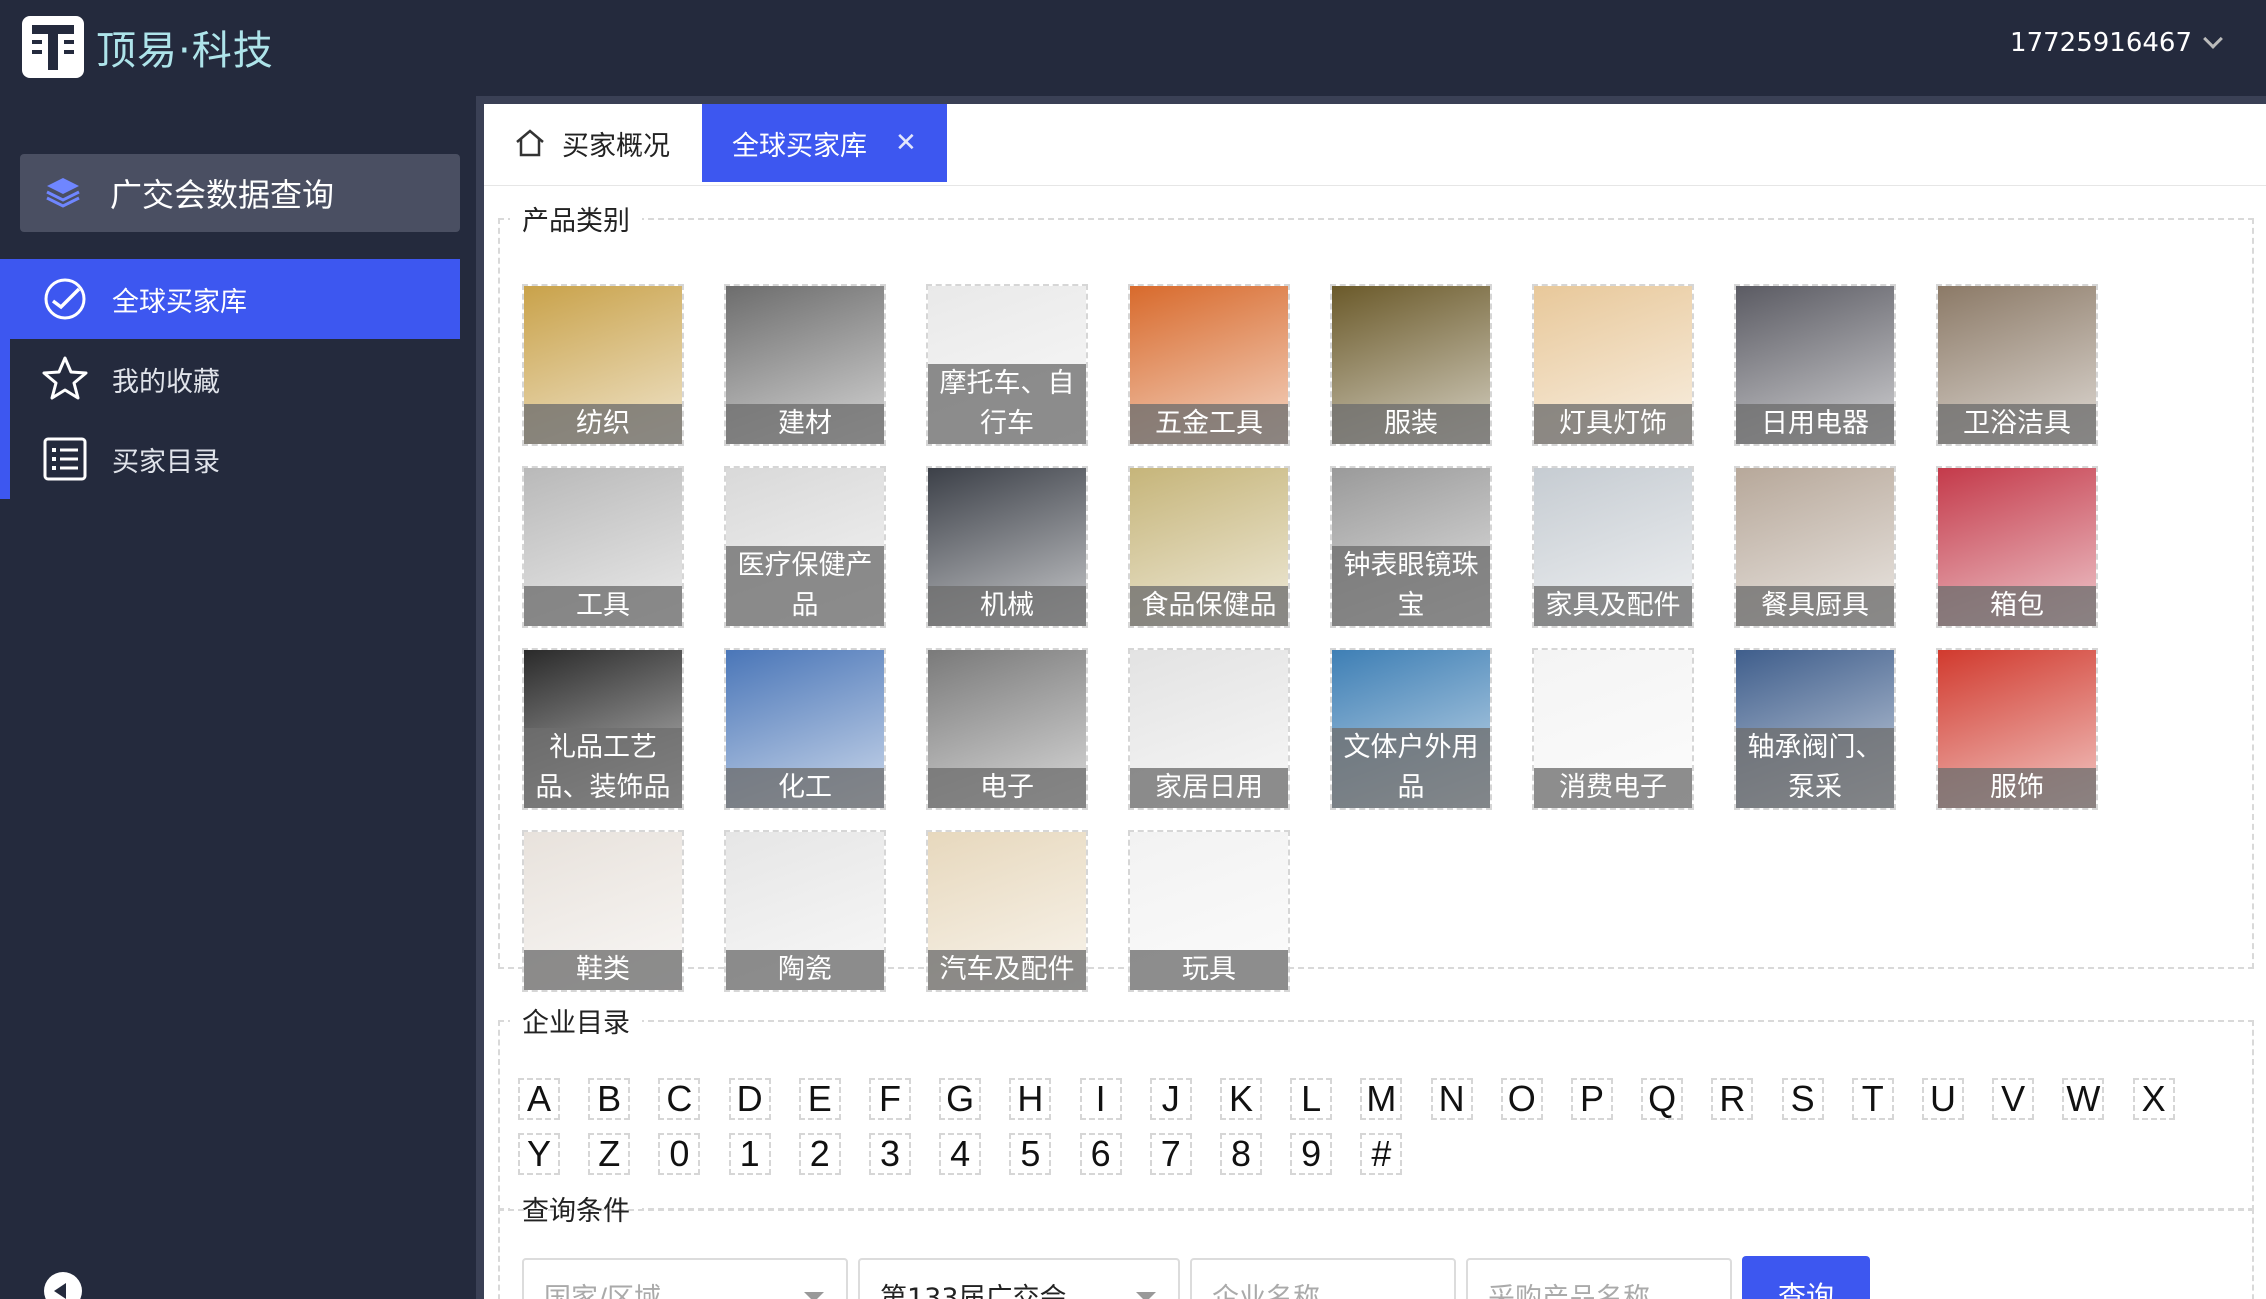 Image resolution: width=2266 pixels, height=1299 pixels. I want to click on search-button: 查询, so click(1806, 1277).